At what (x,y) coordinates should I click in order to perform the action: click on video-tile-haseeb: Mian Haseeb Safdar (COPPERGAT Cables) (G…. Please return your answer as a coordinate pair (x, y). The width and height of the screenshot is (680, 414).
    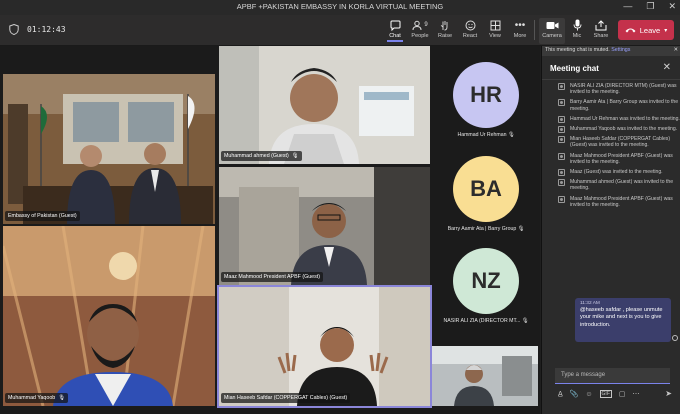
    Looking at the image, I should click on (324, 346).